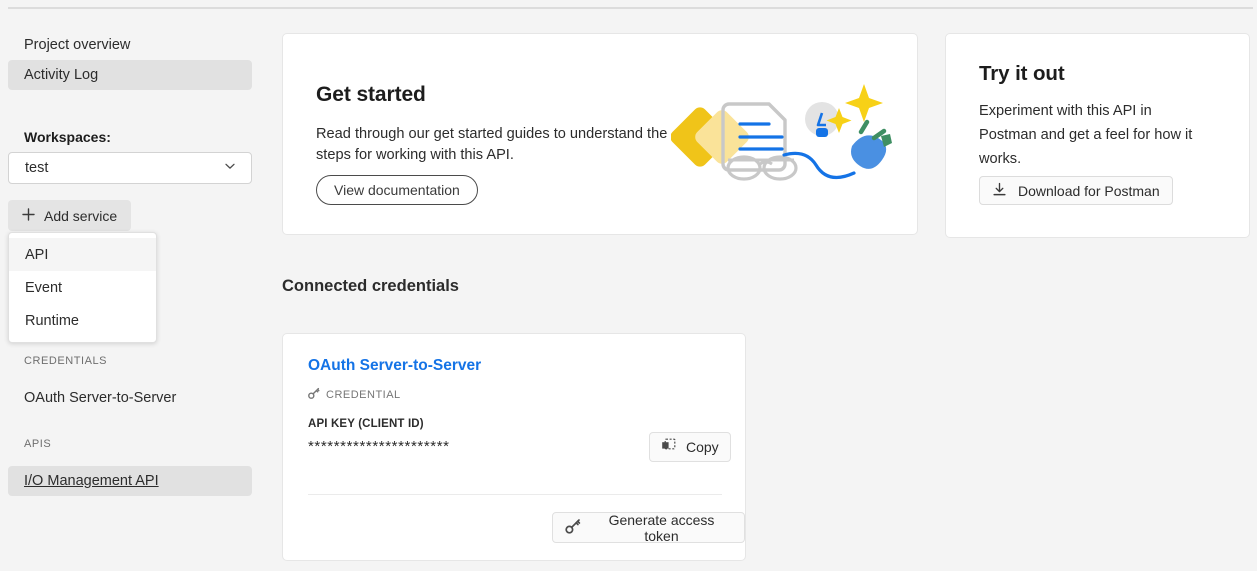 The image size is (1257, 571). What do you see at coordinates (81, 215) in the screenshot?
I see `add-service-label: Add service` at bounding box center [81, 215].